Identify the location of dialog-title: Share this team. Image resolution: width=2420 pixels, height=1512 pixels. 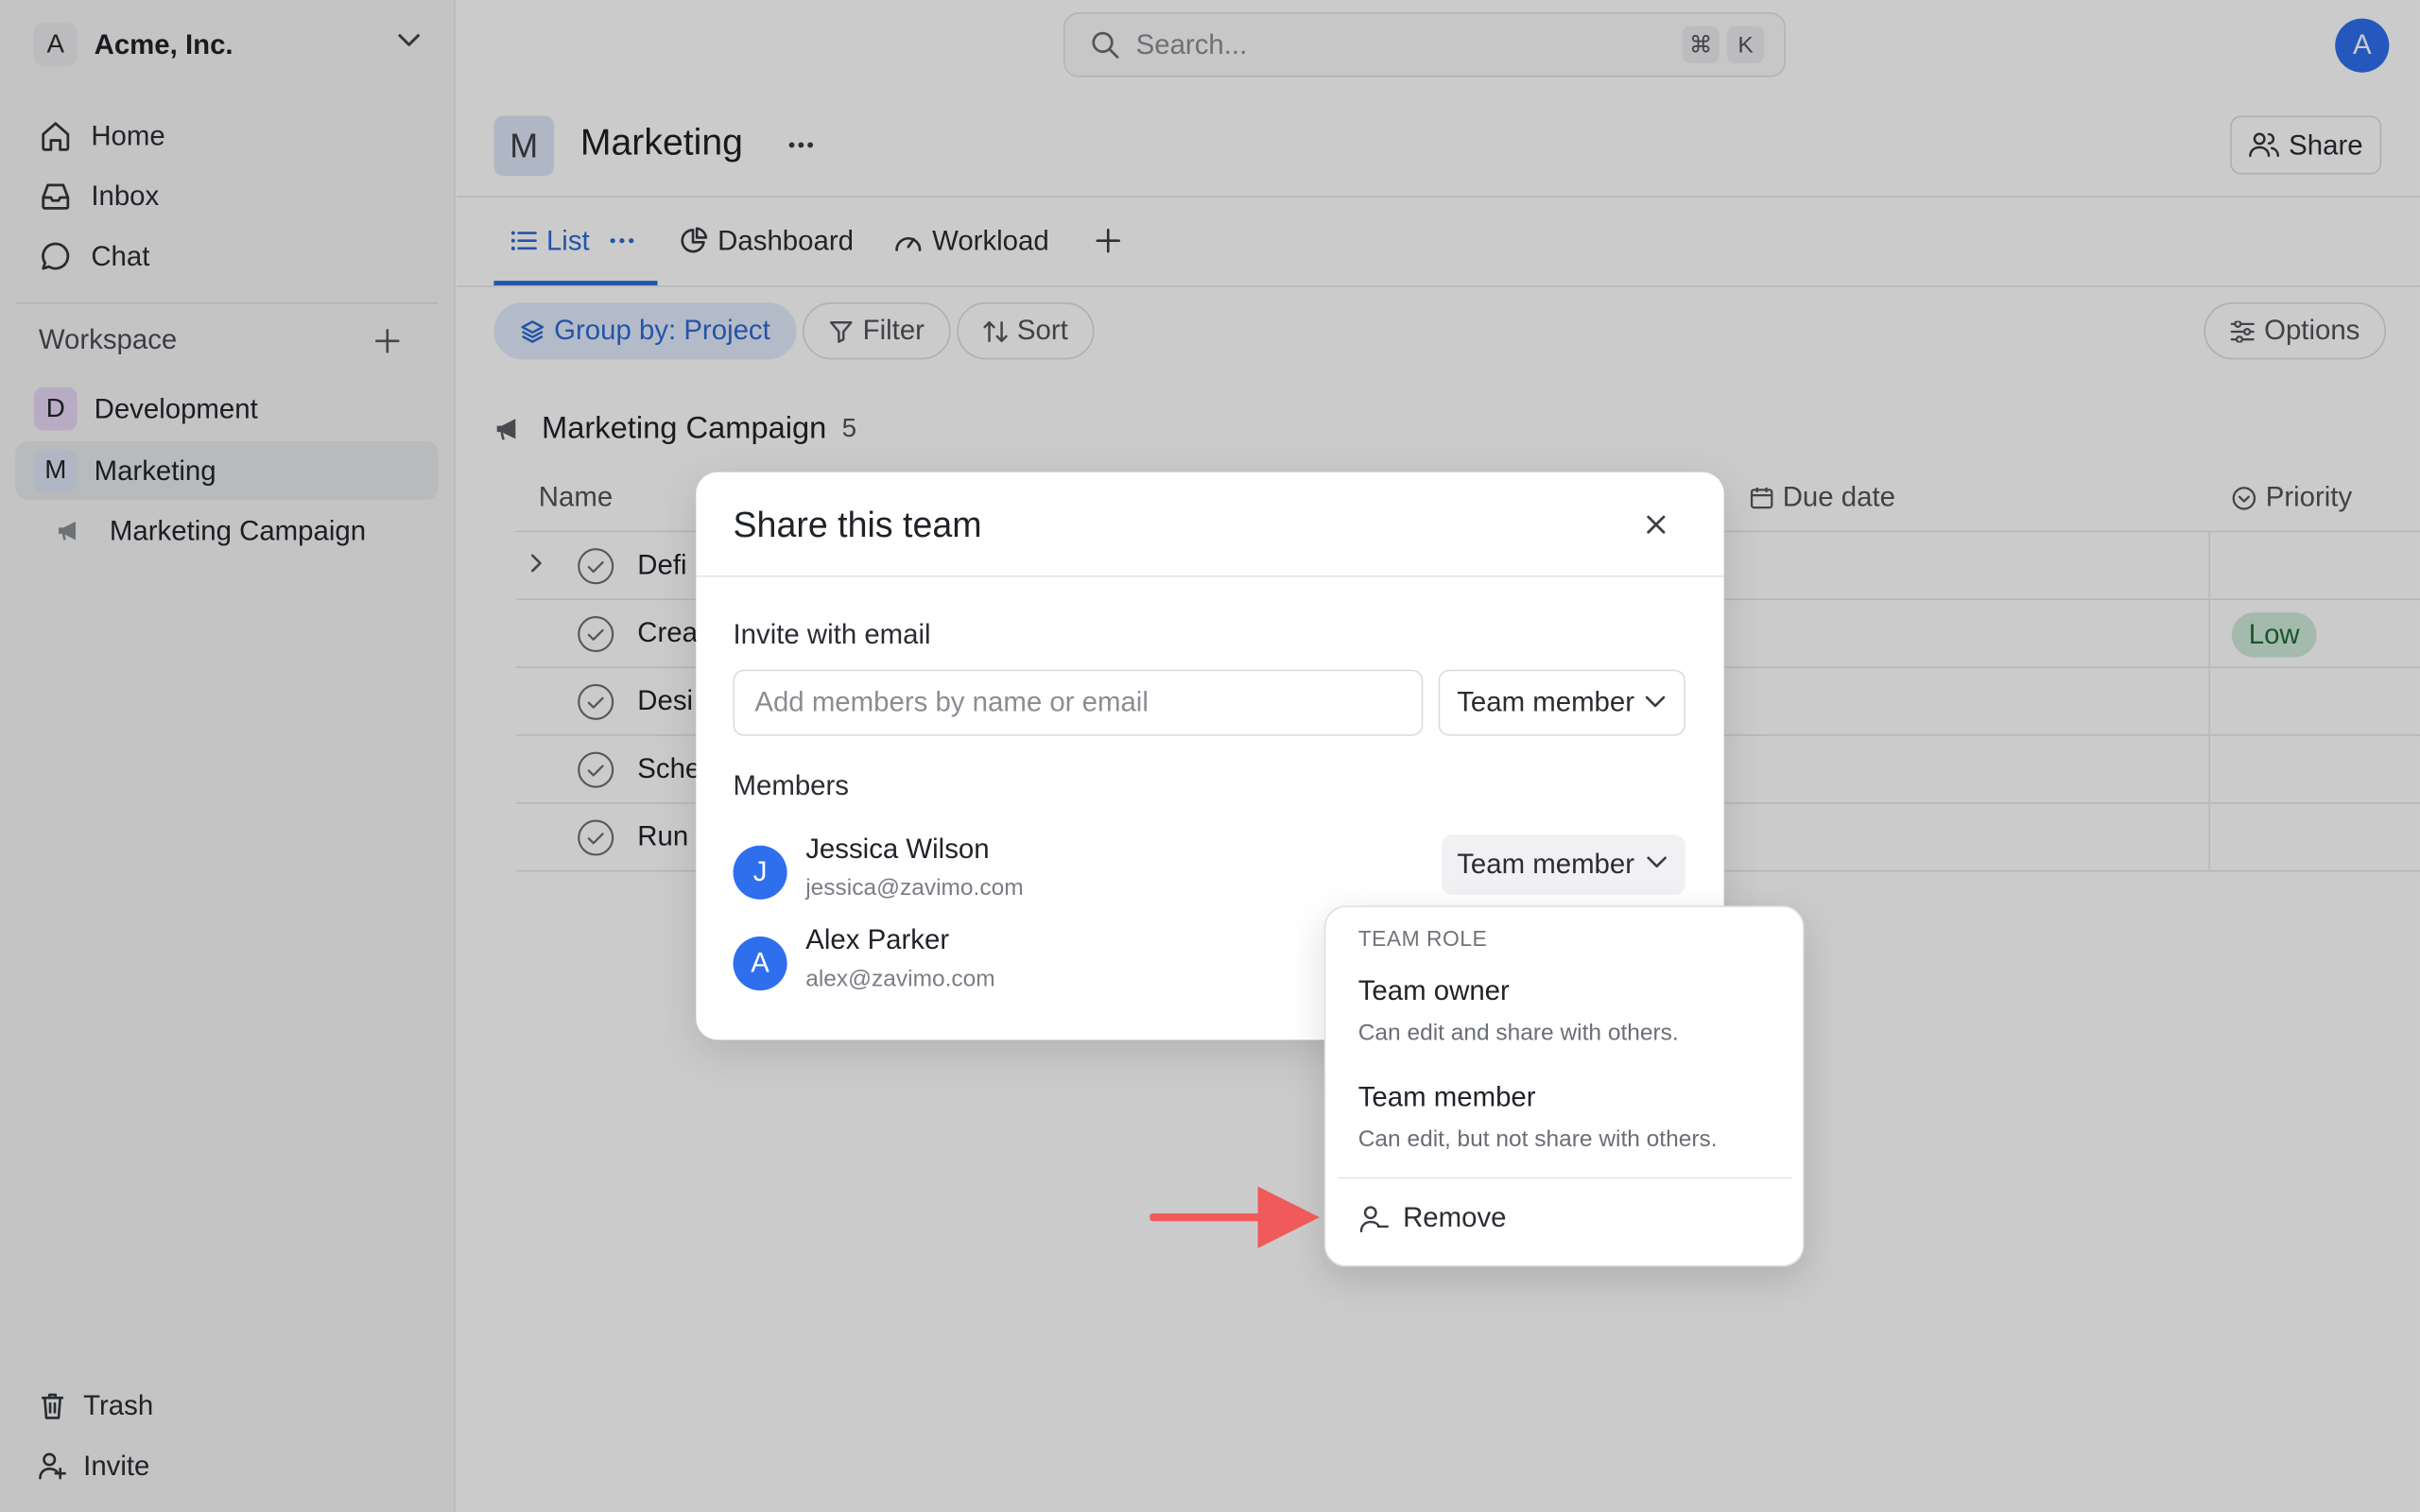
(857, 524).